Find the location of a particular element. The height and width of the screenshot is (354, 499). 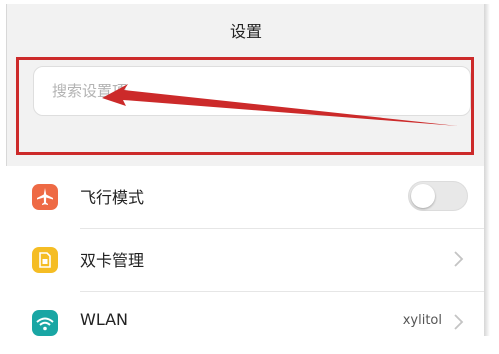

arrow-shape is located at coordinates (280, 105).